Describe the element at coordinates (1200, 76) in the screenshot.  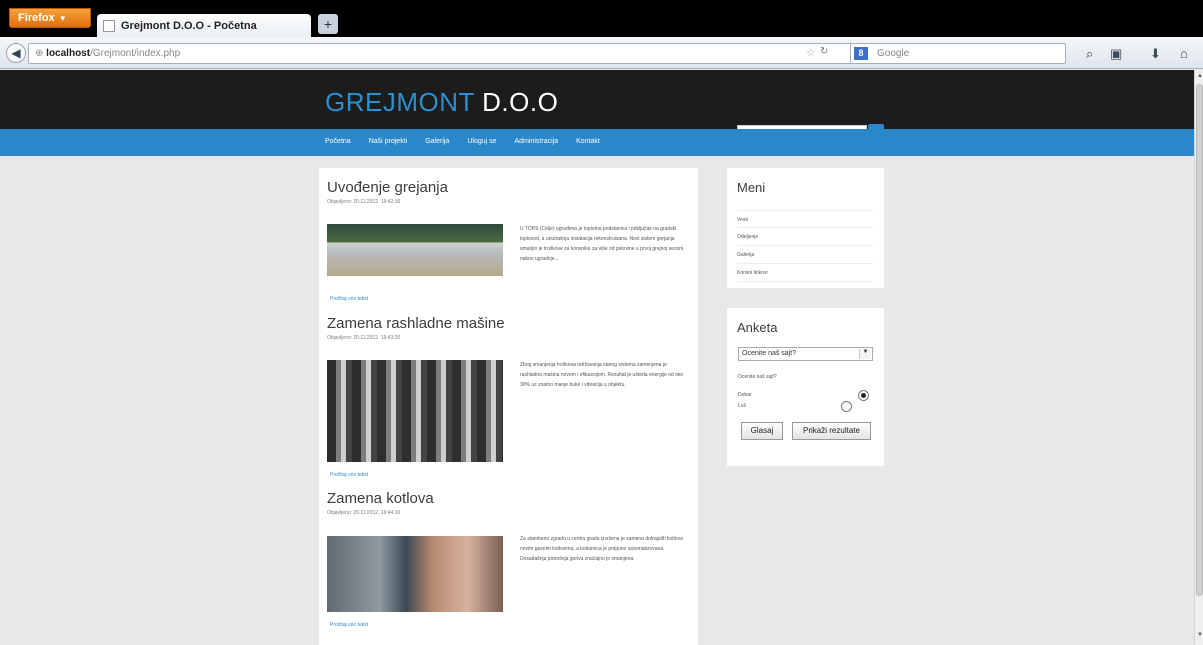
I see `scroll-up-icon: ▲` at that location.